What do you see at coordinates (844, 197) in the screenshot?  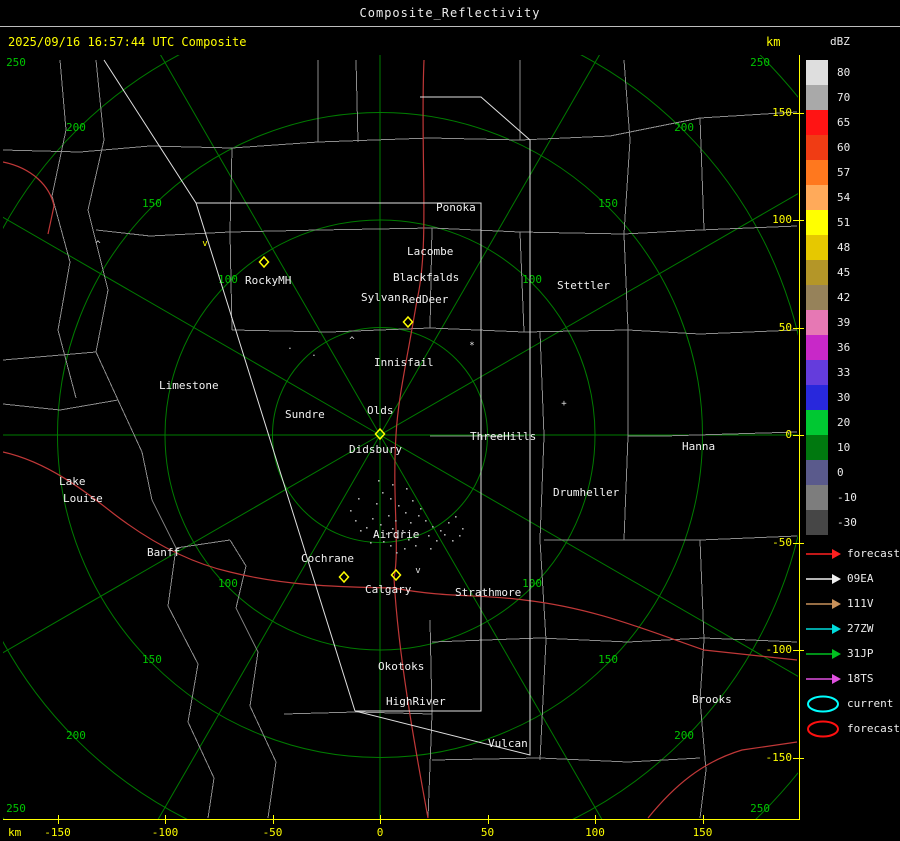 I see `colorbar-value-label: 54` at bounding box center [844, 197].